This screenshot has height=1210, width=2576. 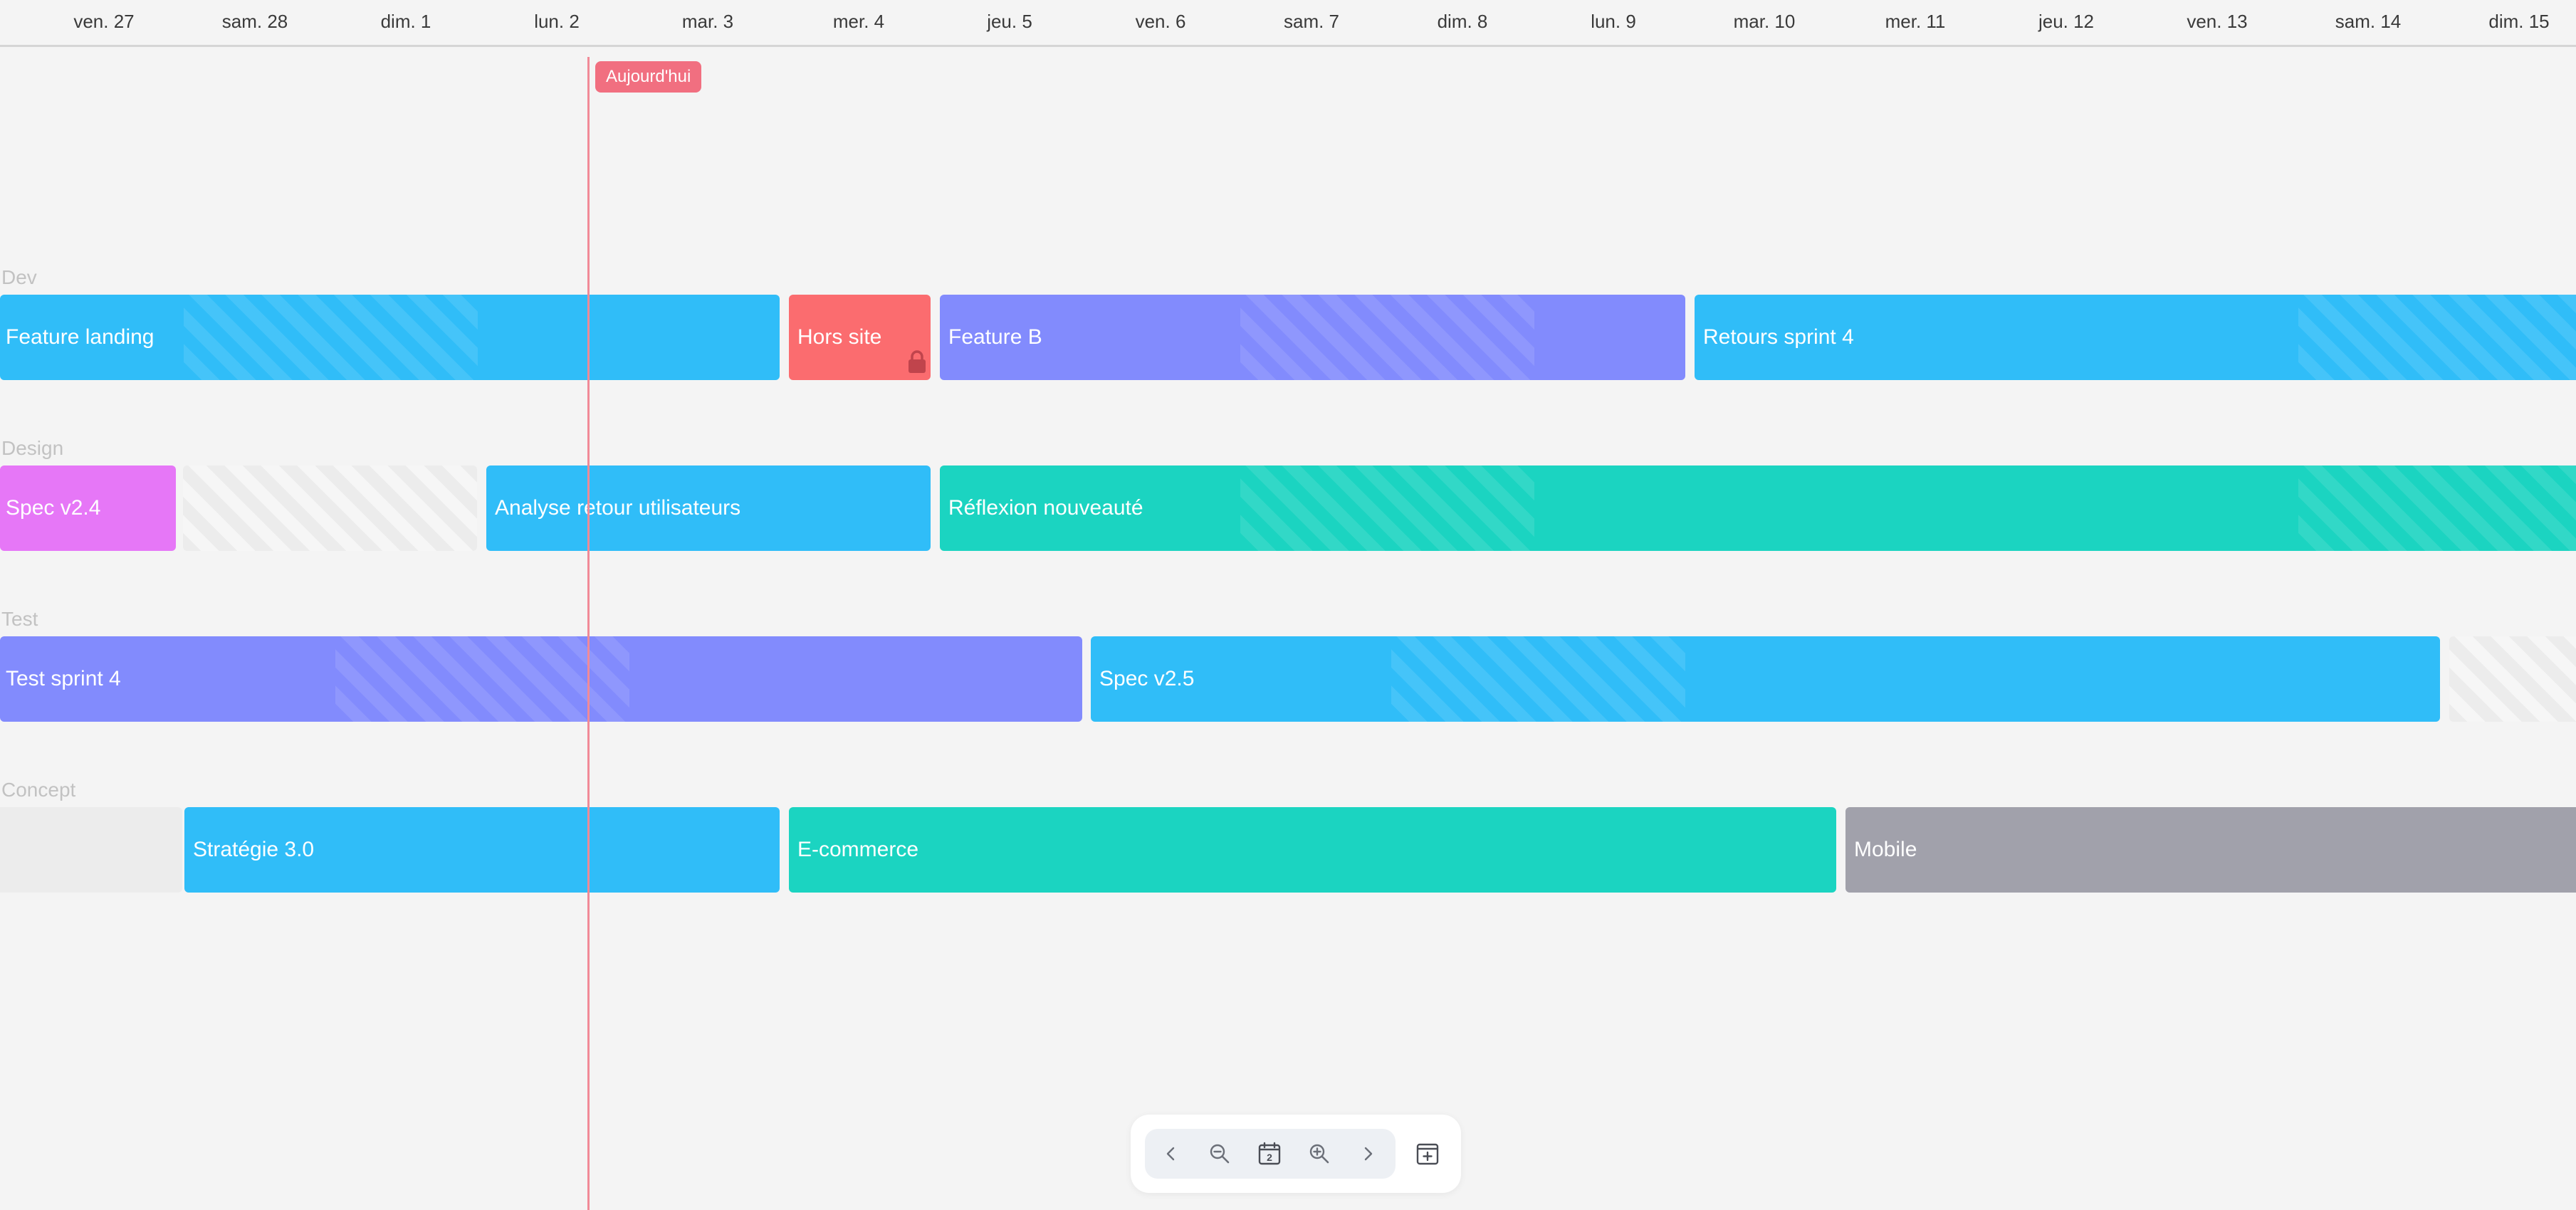 I want to click on timeline-item-label: Feature B, so click(x=995, y=337).